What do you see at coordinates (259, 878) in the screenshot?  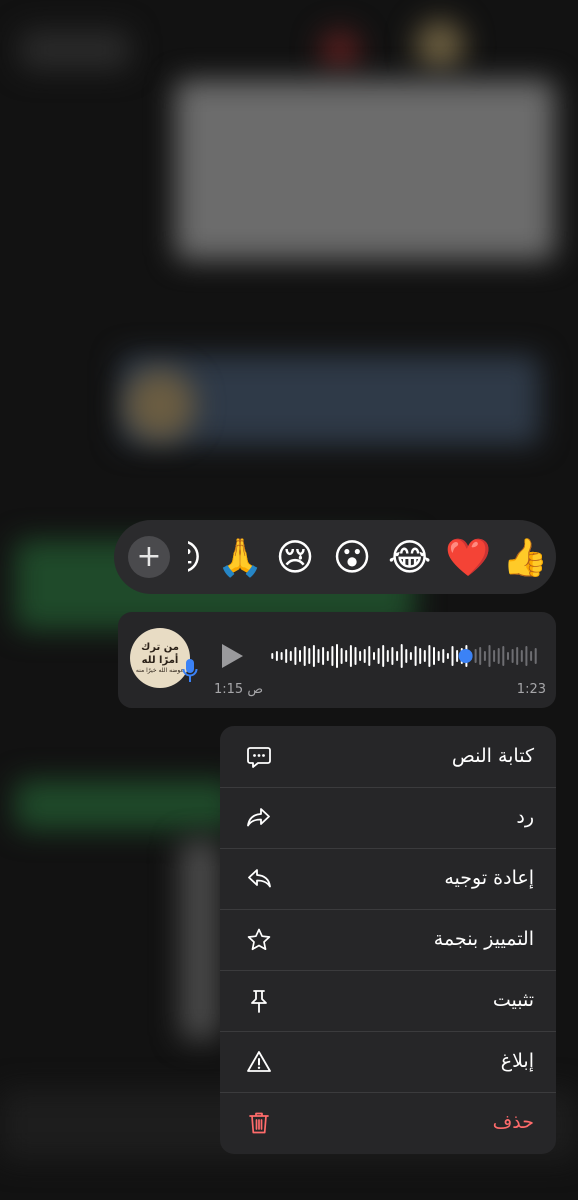 I see `forward-icon` at bounding box center [259, 878].